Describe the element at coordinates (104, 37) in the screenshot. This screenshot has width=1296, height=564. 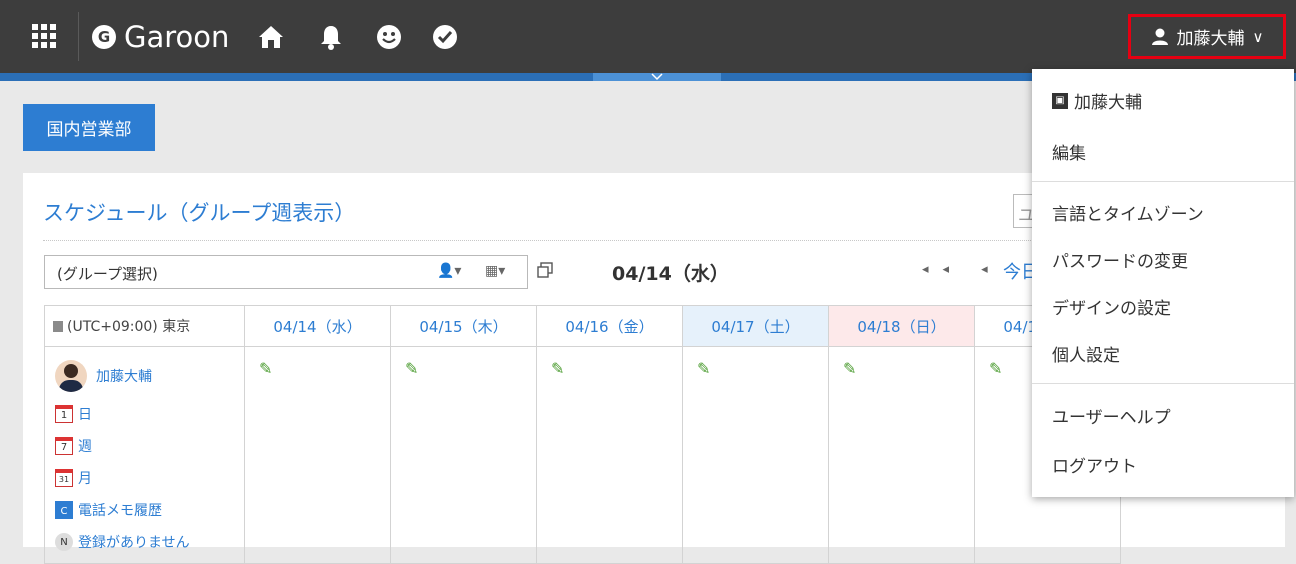
I see `garoon-logo-icon: G` at that location.